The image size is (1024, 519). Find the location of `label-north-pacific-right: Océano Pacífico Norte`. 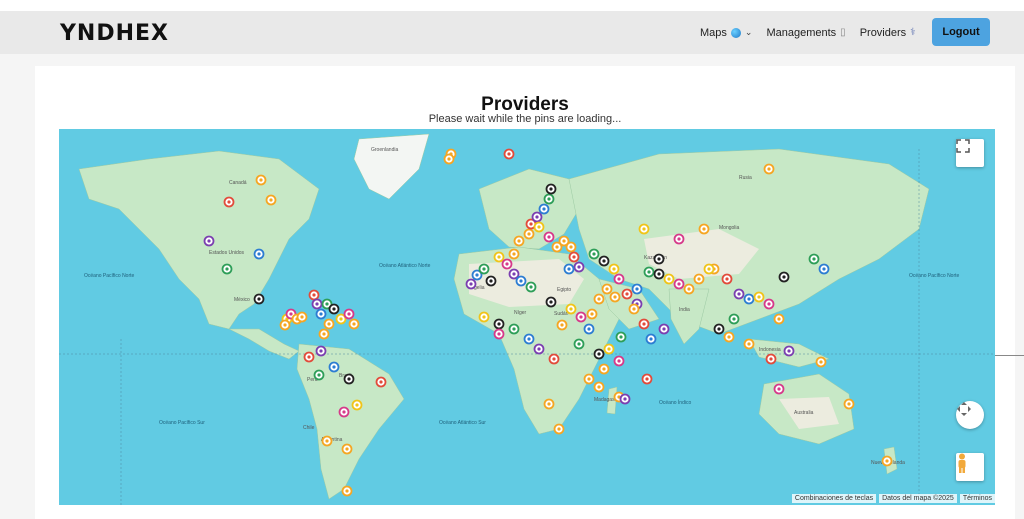

label-north-pacific-right: Océano Pacífico Norte is located at coordinates (934, 276).